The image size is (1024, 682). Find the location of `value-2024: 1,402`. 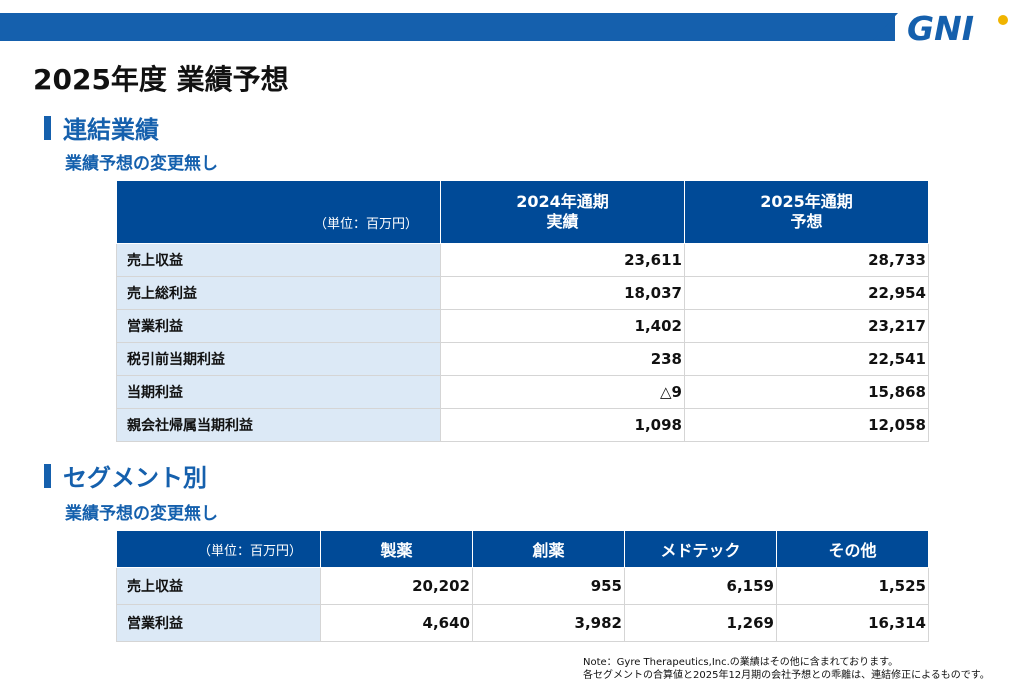

value-2024: 1,402 is located at coordinates (562, 326).